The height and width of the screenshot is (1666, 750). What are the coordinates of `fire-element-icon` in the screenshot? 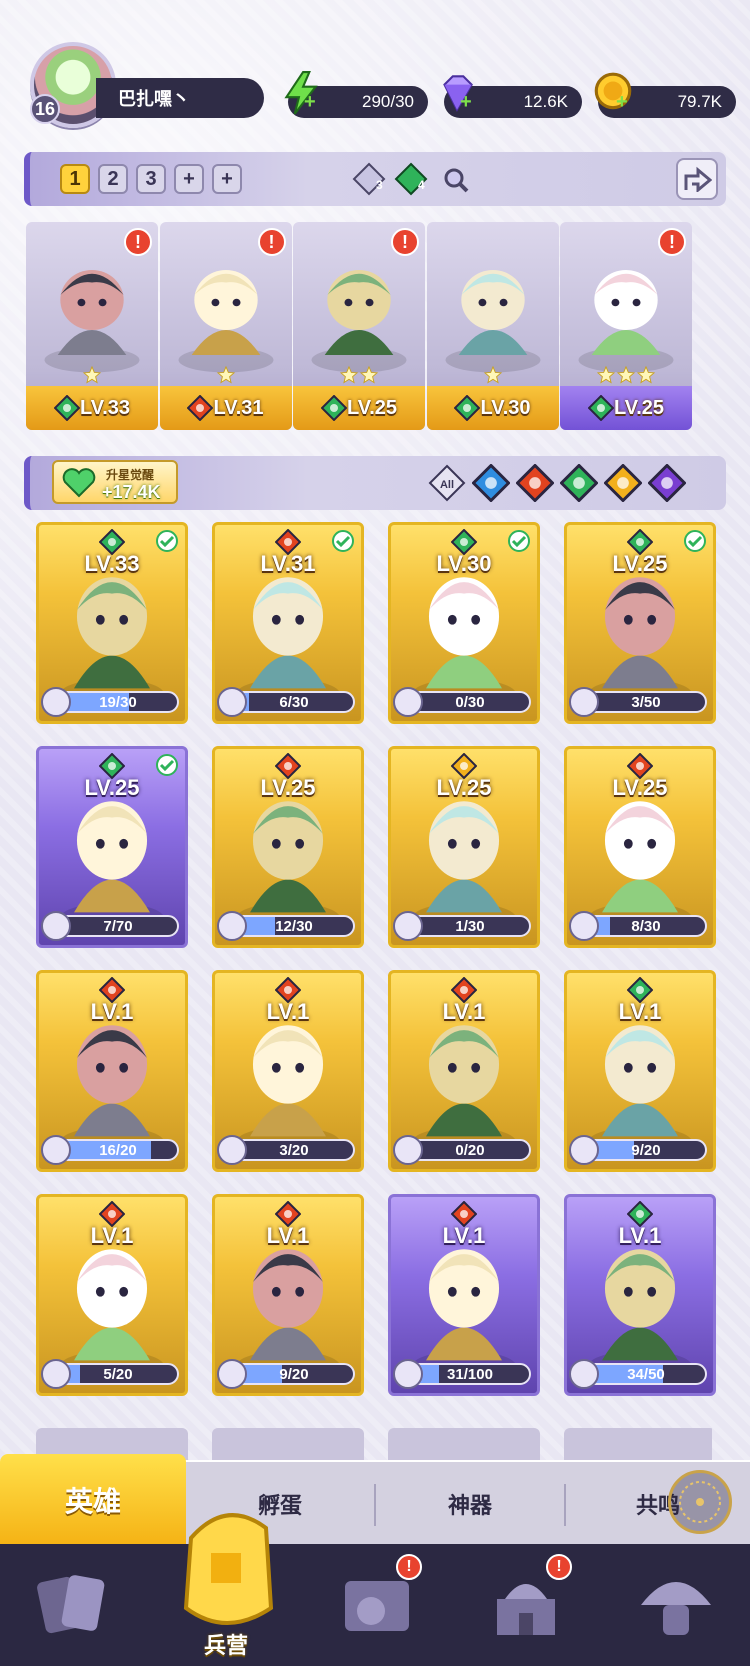 It's located at (200, 408).